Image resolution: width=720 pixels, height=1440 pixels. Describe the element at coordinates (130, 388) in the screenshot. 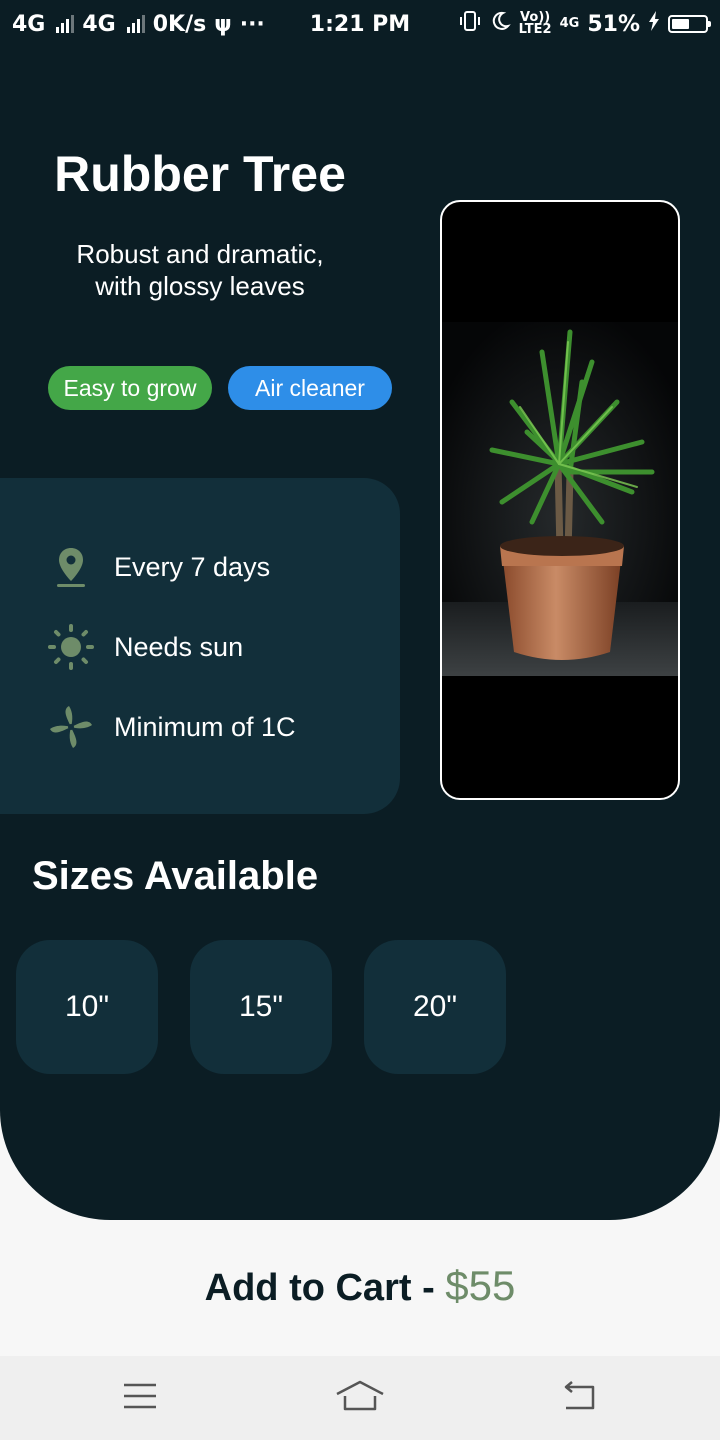

I see `tag-easy-to-grow: Easy to grow` at that location.